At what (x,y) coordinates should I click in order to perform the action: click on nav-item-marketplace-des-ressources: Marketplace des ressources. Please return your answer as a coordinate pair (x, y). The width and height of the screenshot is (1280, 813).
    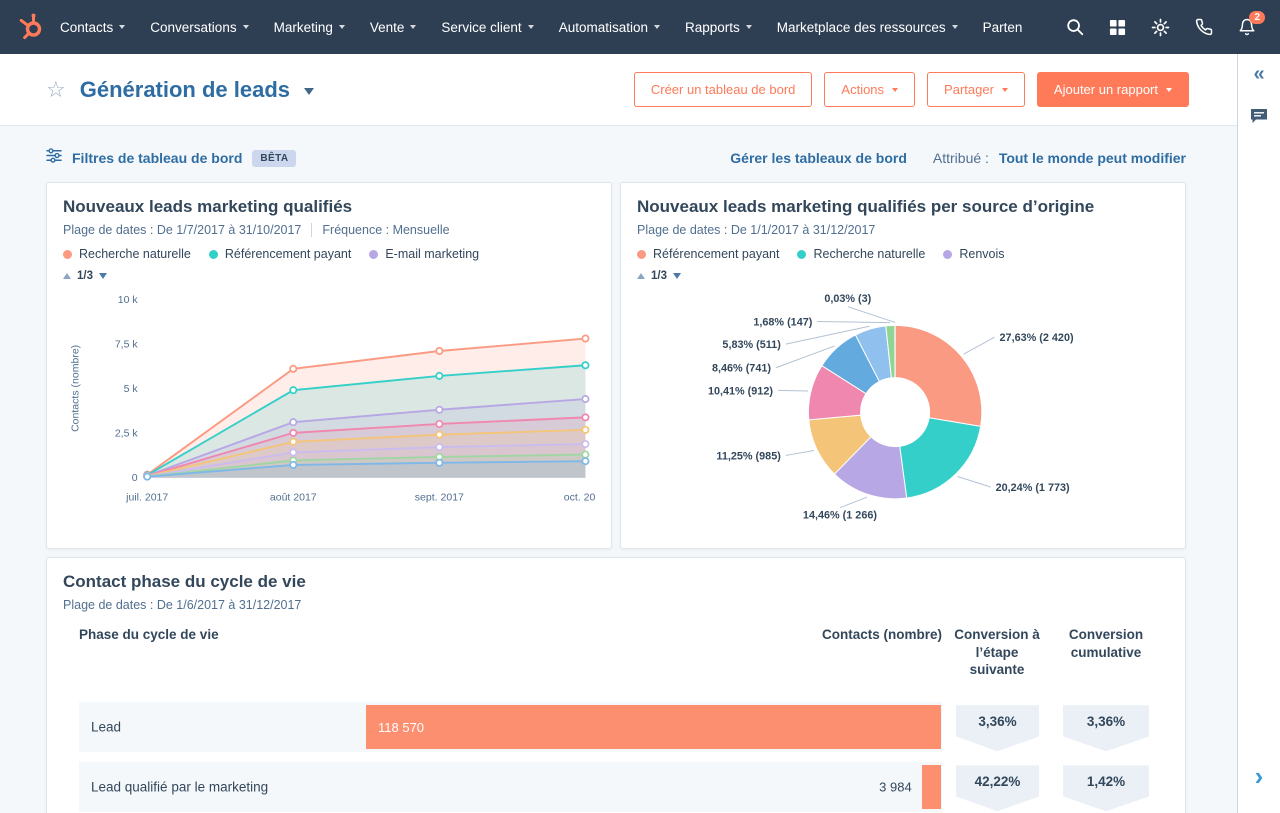
    Looking at the image, I should click on (867, 27).